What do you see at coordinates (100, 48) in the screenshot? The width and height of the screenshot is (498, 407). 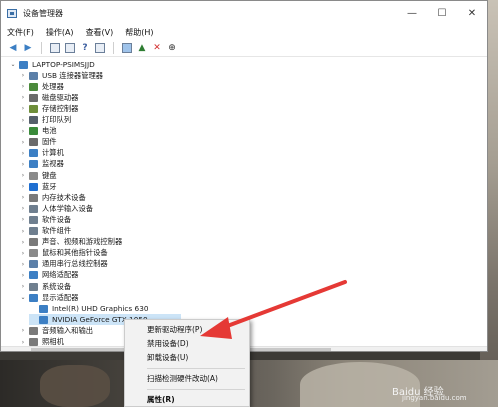 I see `view-icon` at bounding box center [100, 48].